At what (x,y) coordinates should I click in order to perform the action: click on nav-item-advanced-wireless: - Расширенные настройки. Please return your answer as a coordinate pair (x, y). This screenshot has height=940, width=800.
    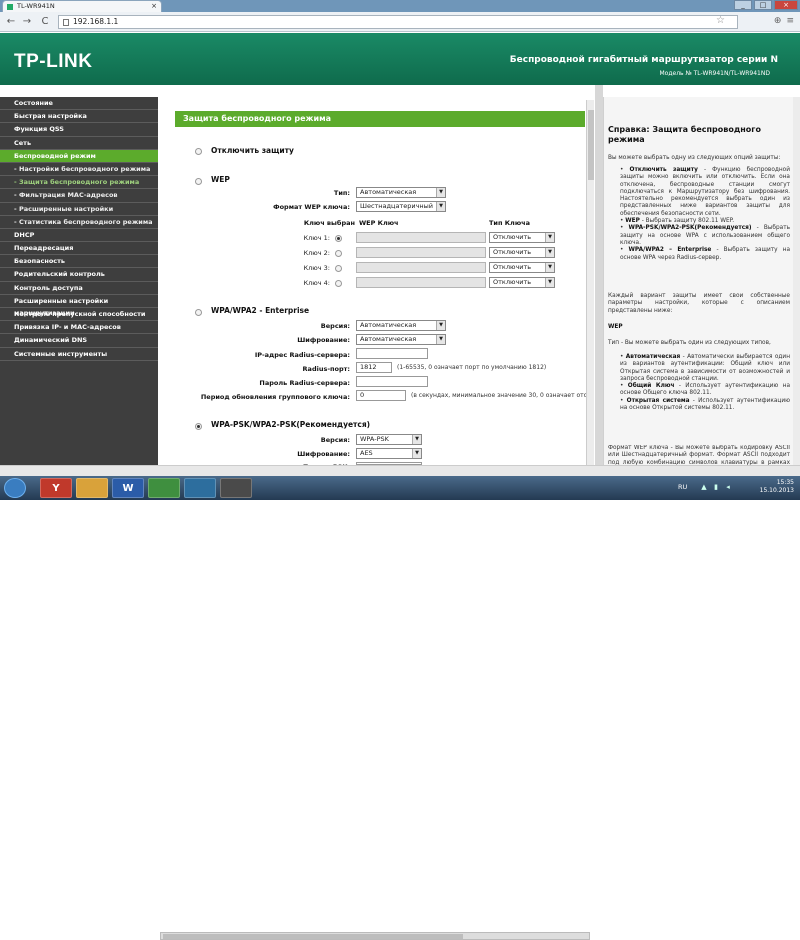
    Looking at the image, I should click on (79, 209).